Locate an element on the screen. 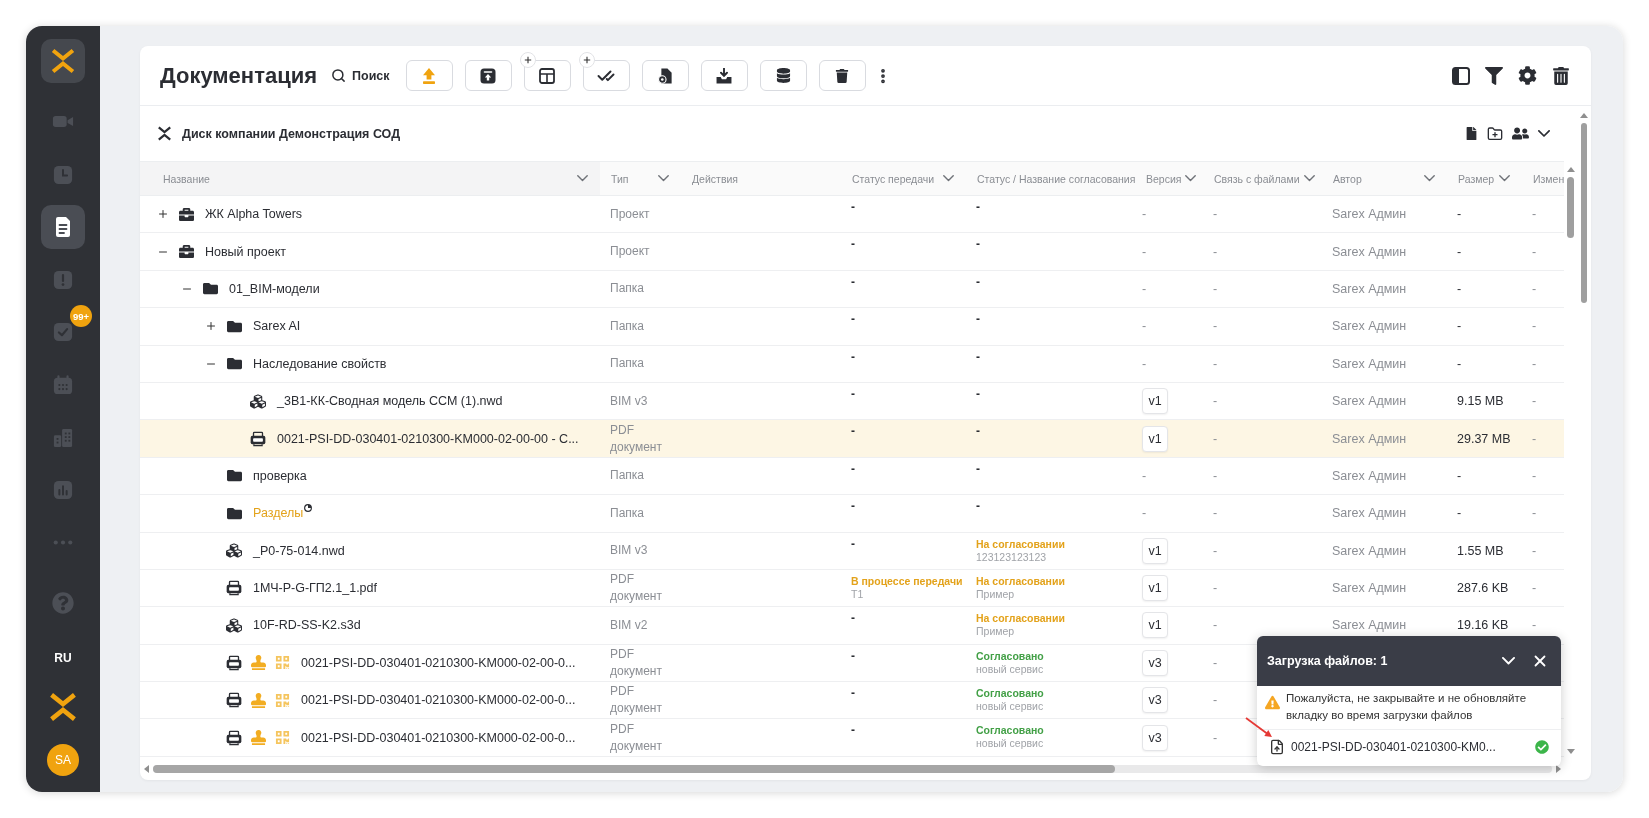  nav-button is located at coordinates (63, 227).